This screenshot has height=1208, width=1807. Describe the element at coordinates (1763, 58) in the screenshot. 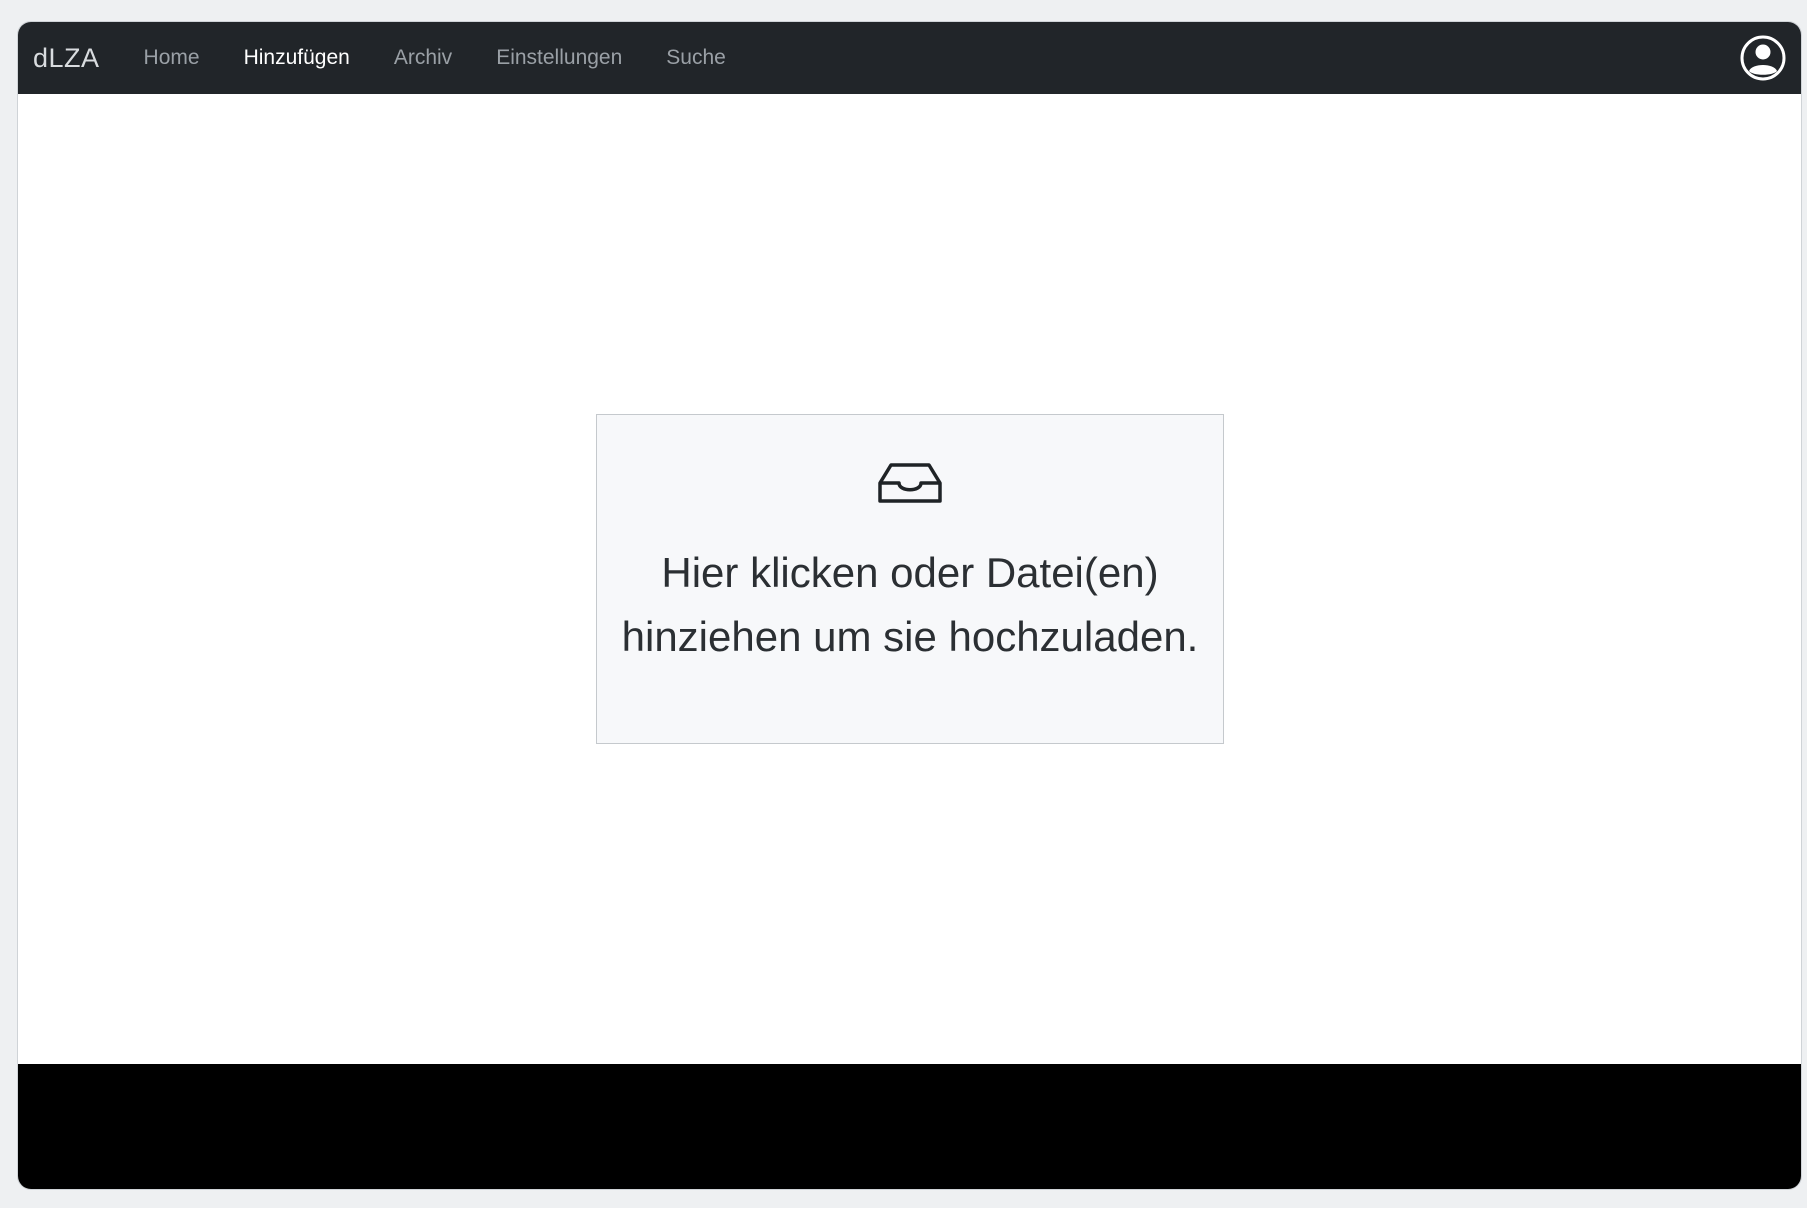

I see `user-circle-icon` at that location.